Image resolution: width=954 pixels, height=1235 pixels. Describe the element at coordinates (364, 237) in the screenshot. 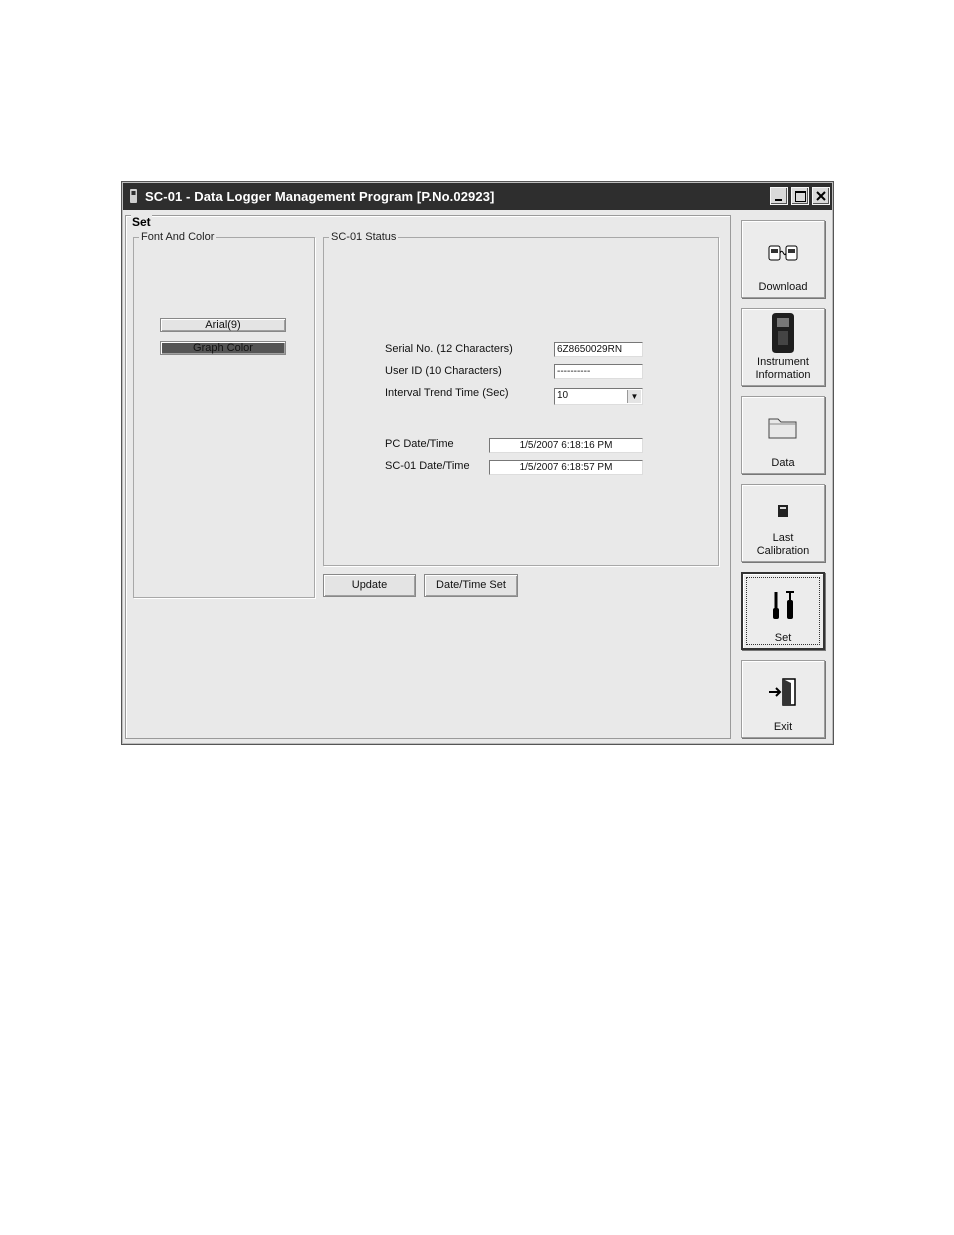

I see `status-group-label: SC-01 Status` at that location.